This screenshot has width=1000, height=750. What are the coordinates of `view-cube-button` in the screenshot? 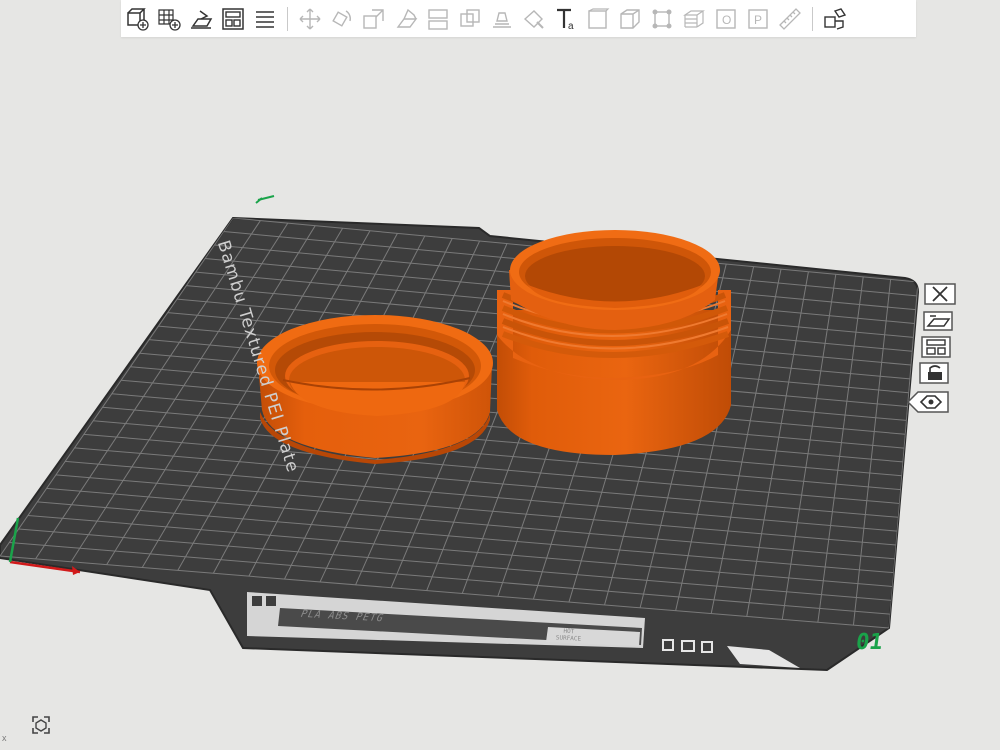 It's located at (41, 725).